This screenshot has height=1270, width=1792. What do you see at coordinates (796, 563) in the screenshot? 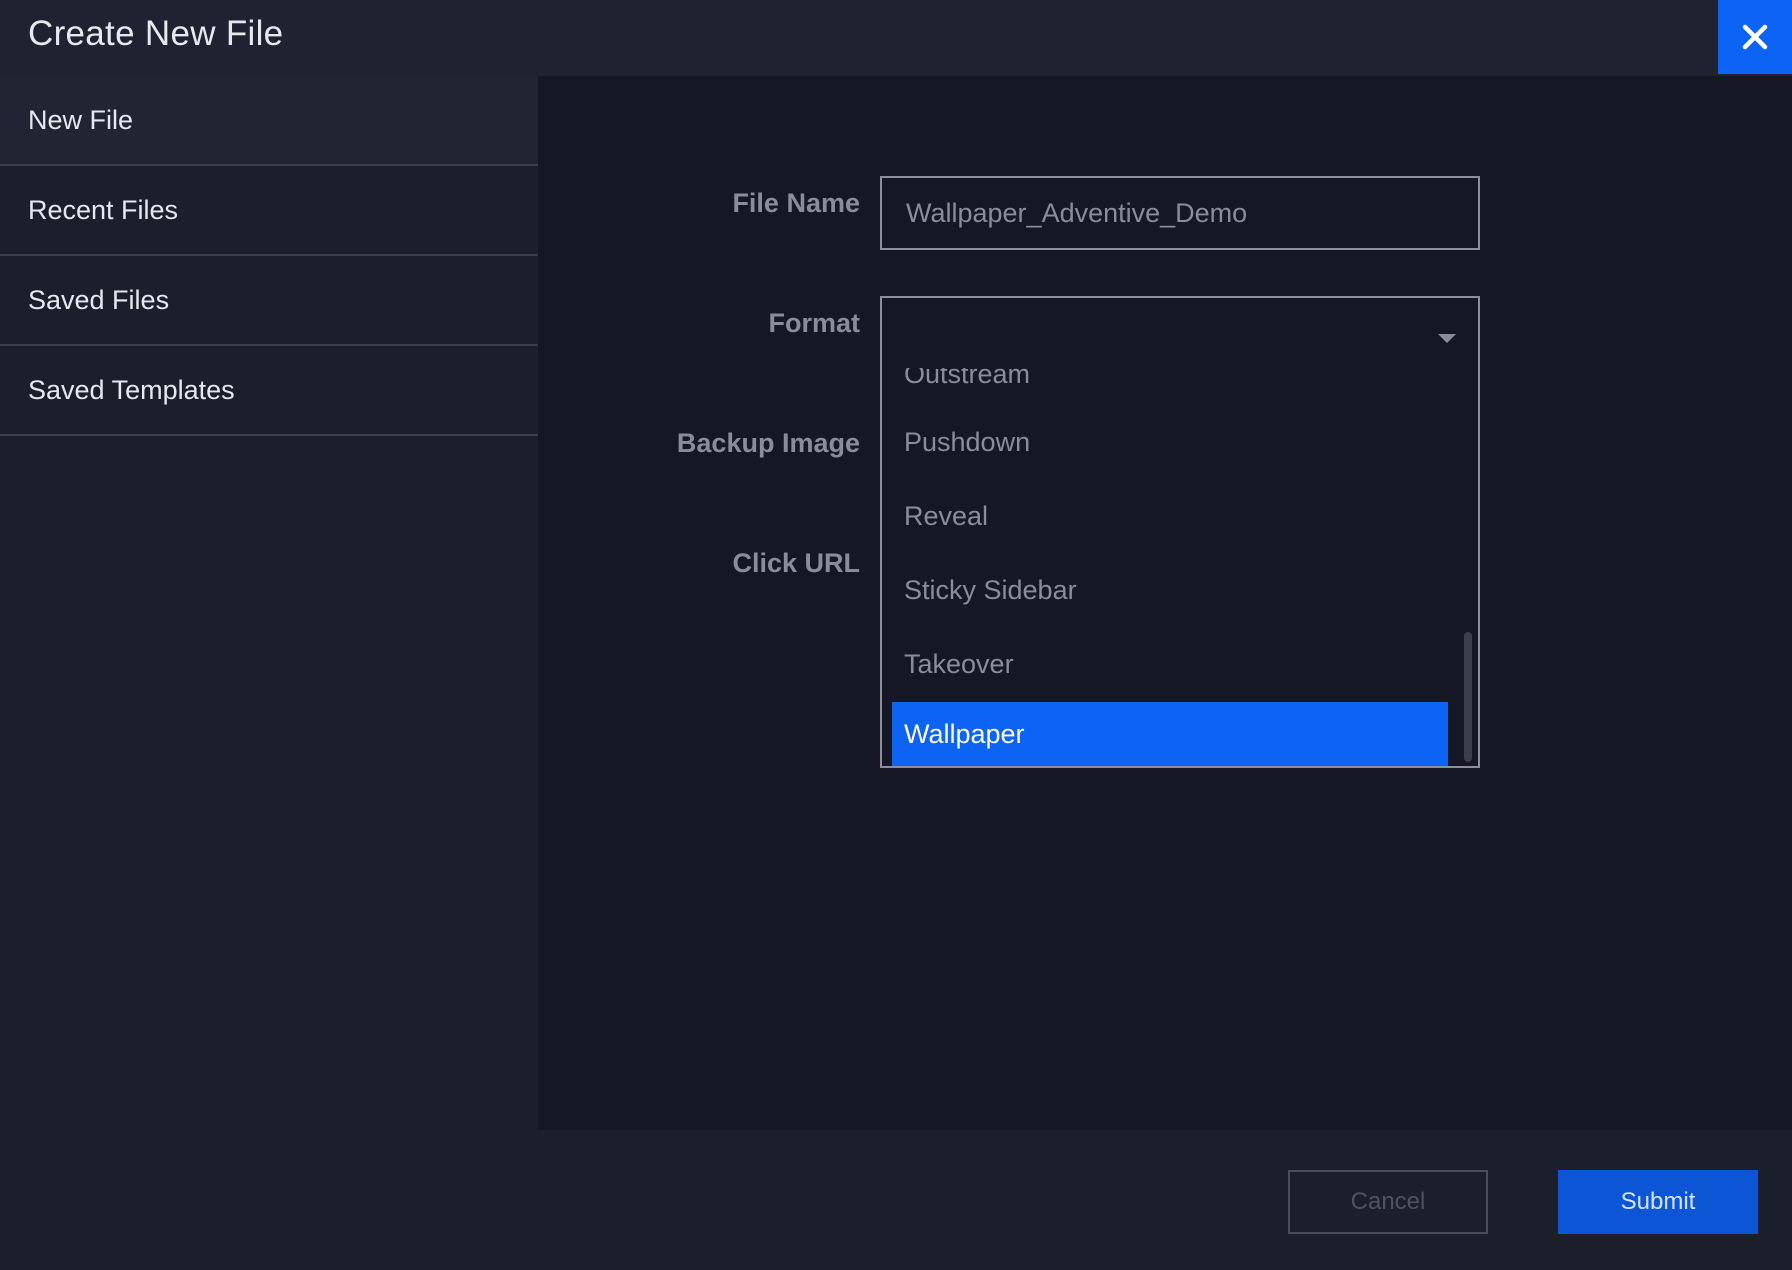
I see `click-url-label: Click URL` at bounding box center [796, 563].